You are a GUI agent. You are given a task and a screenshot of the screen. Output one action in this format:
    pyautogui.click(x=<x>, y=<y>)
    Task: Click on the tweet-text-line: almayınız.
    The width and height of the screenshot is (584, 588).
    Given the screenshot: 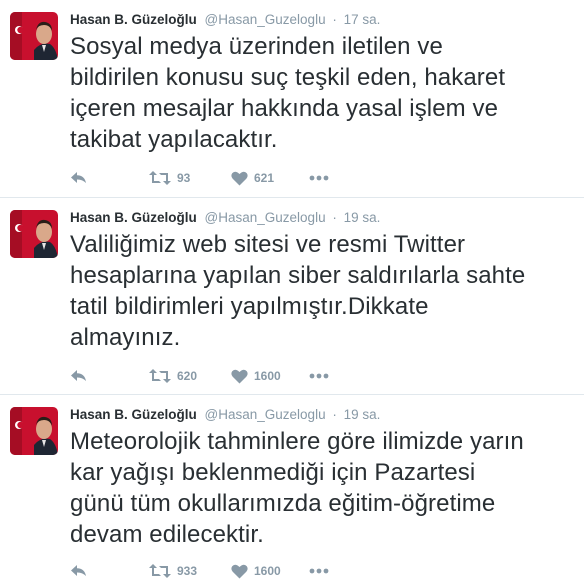 What is the action you would take?
    pyautogui.click(x=125, y=337)
    